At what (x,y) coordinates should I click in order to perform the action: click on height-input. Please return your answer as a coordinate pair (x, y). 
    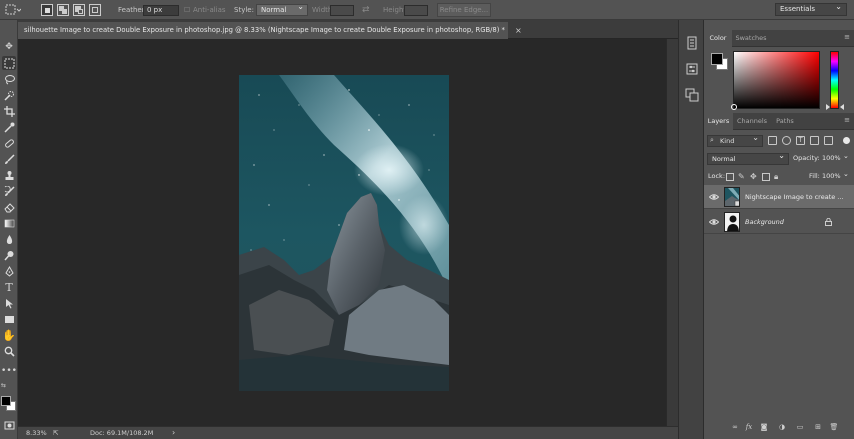
    Looking at the image, I should click on (416, 10).